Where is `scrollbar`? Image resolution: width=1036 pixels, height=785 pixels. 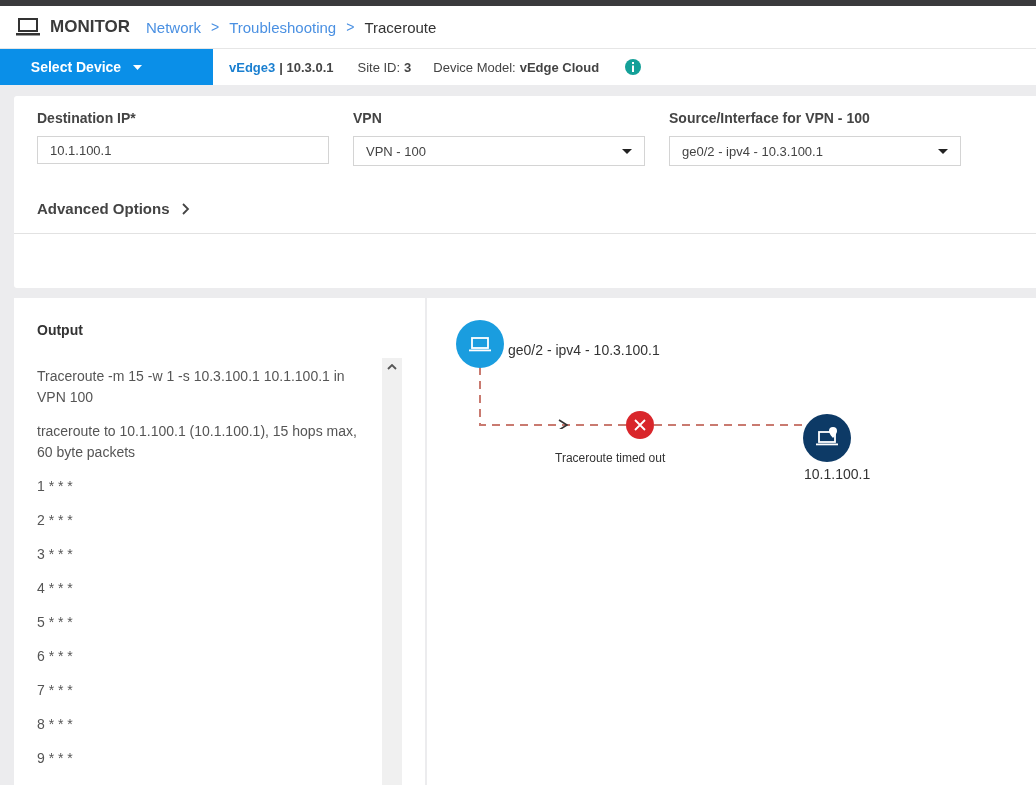 scrollbar is located at coordinates (392, 571).